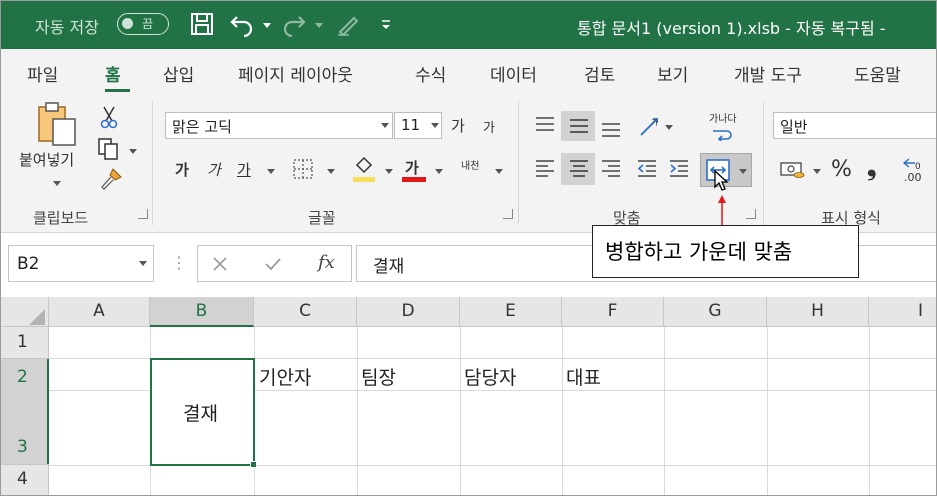 This screenshot has width=937, height=496. Describe the element at coordinates (763, 163) in the screenshot. I see `group-divider` at that location.